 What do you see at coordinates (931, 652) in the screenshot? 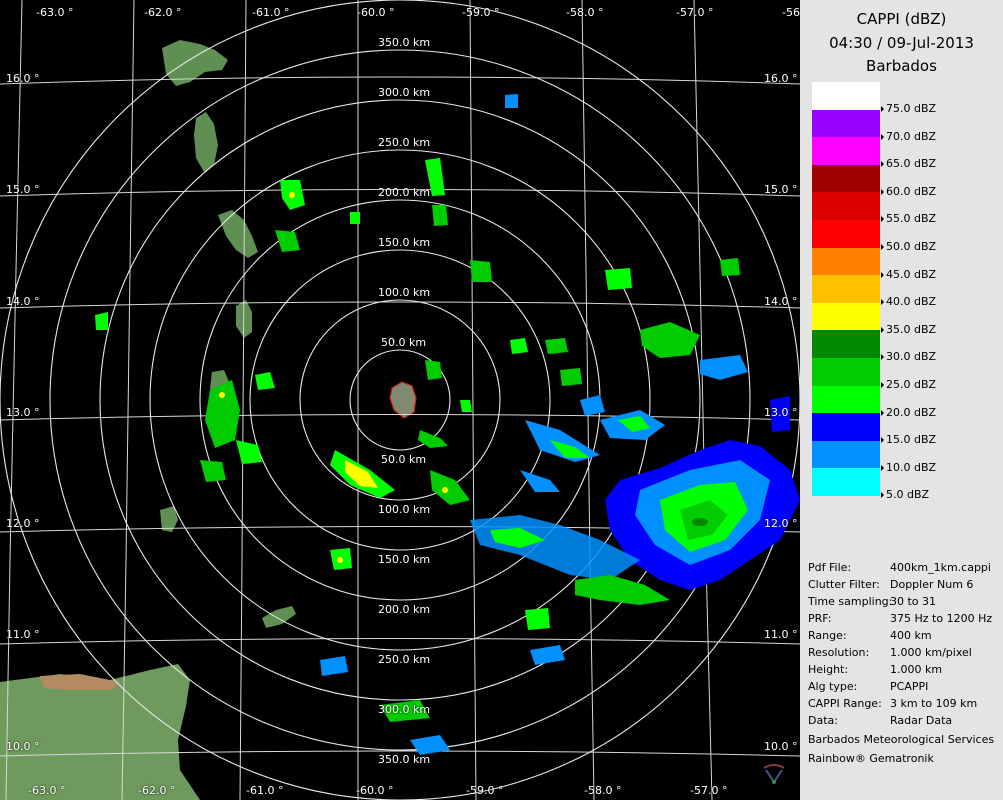
I see `info-value: 1.000 km/pixel` at bounding box center [931, 652].